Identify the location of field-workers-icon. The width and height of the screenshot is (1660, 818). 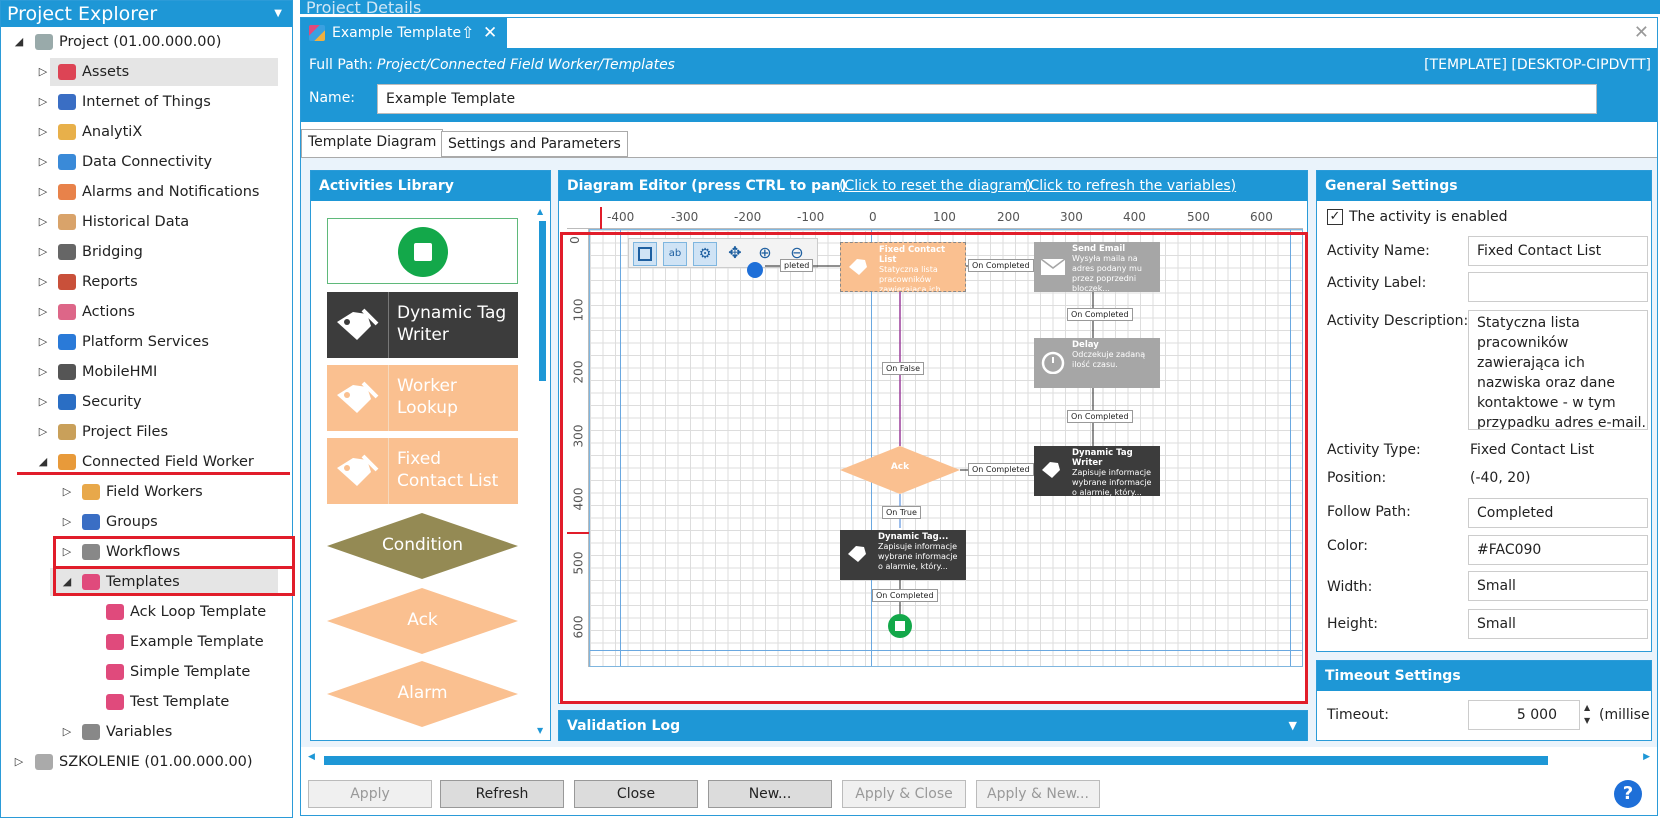
(91, 492).